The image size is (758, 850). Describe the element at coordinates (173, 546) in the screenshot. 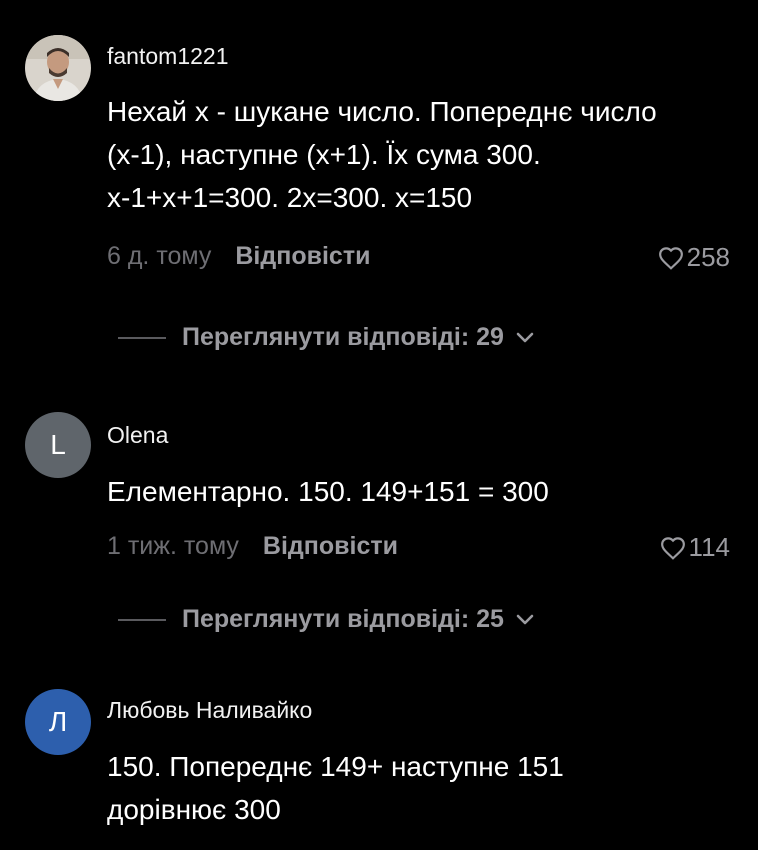

I see `comment-time: 1 тиж. тому` at that location.